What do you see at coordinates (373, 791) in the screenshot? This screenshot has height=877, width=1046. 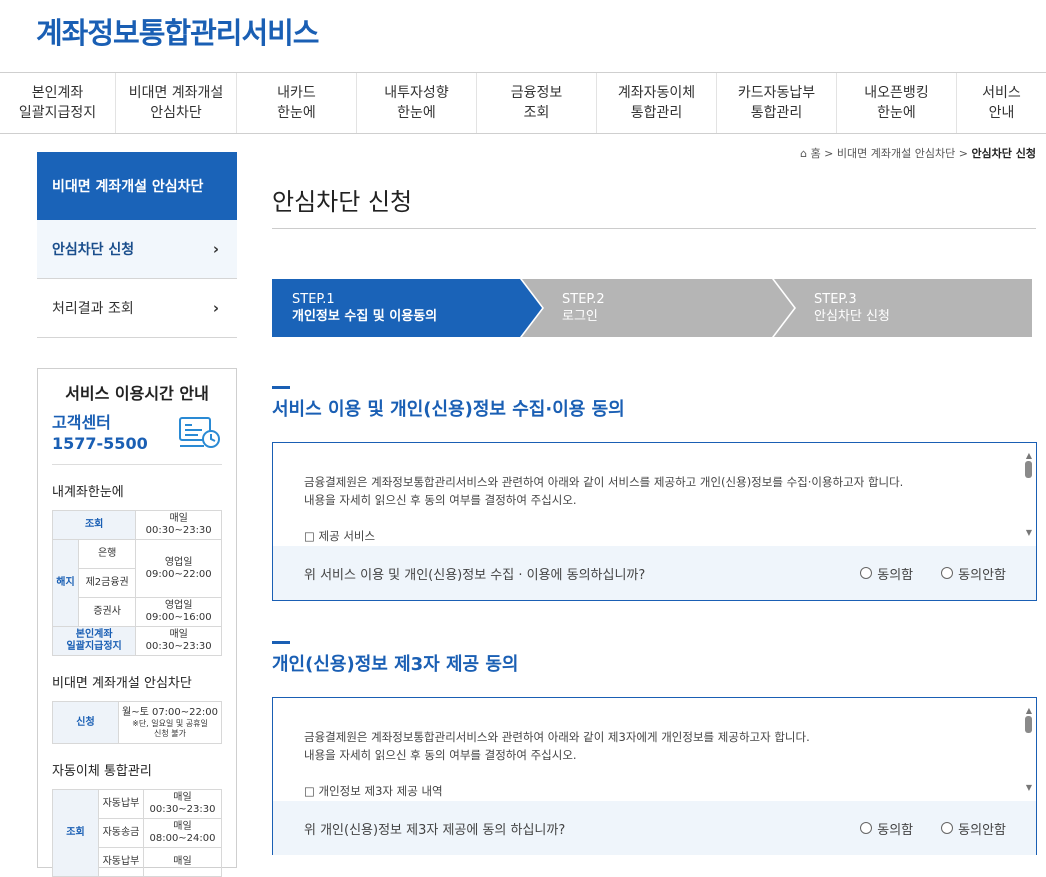 I see `terms-line: □ 개인정보 제3자 제공 내역` at bounding box center [373, 791].